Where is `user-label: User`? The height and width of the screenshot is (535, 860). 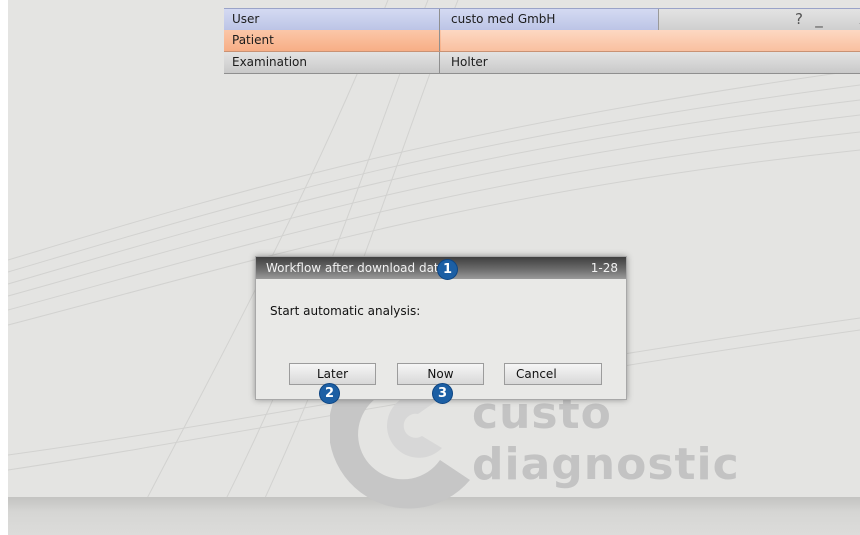
user-label: User is located at coordinates (332, 19).